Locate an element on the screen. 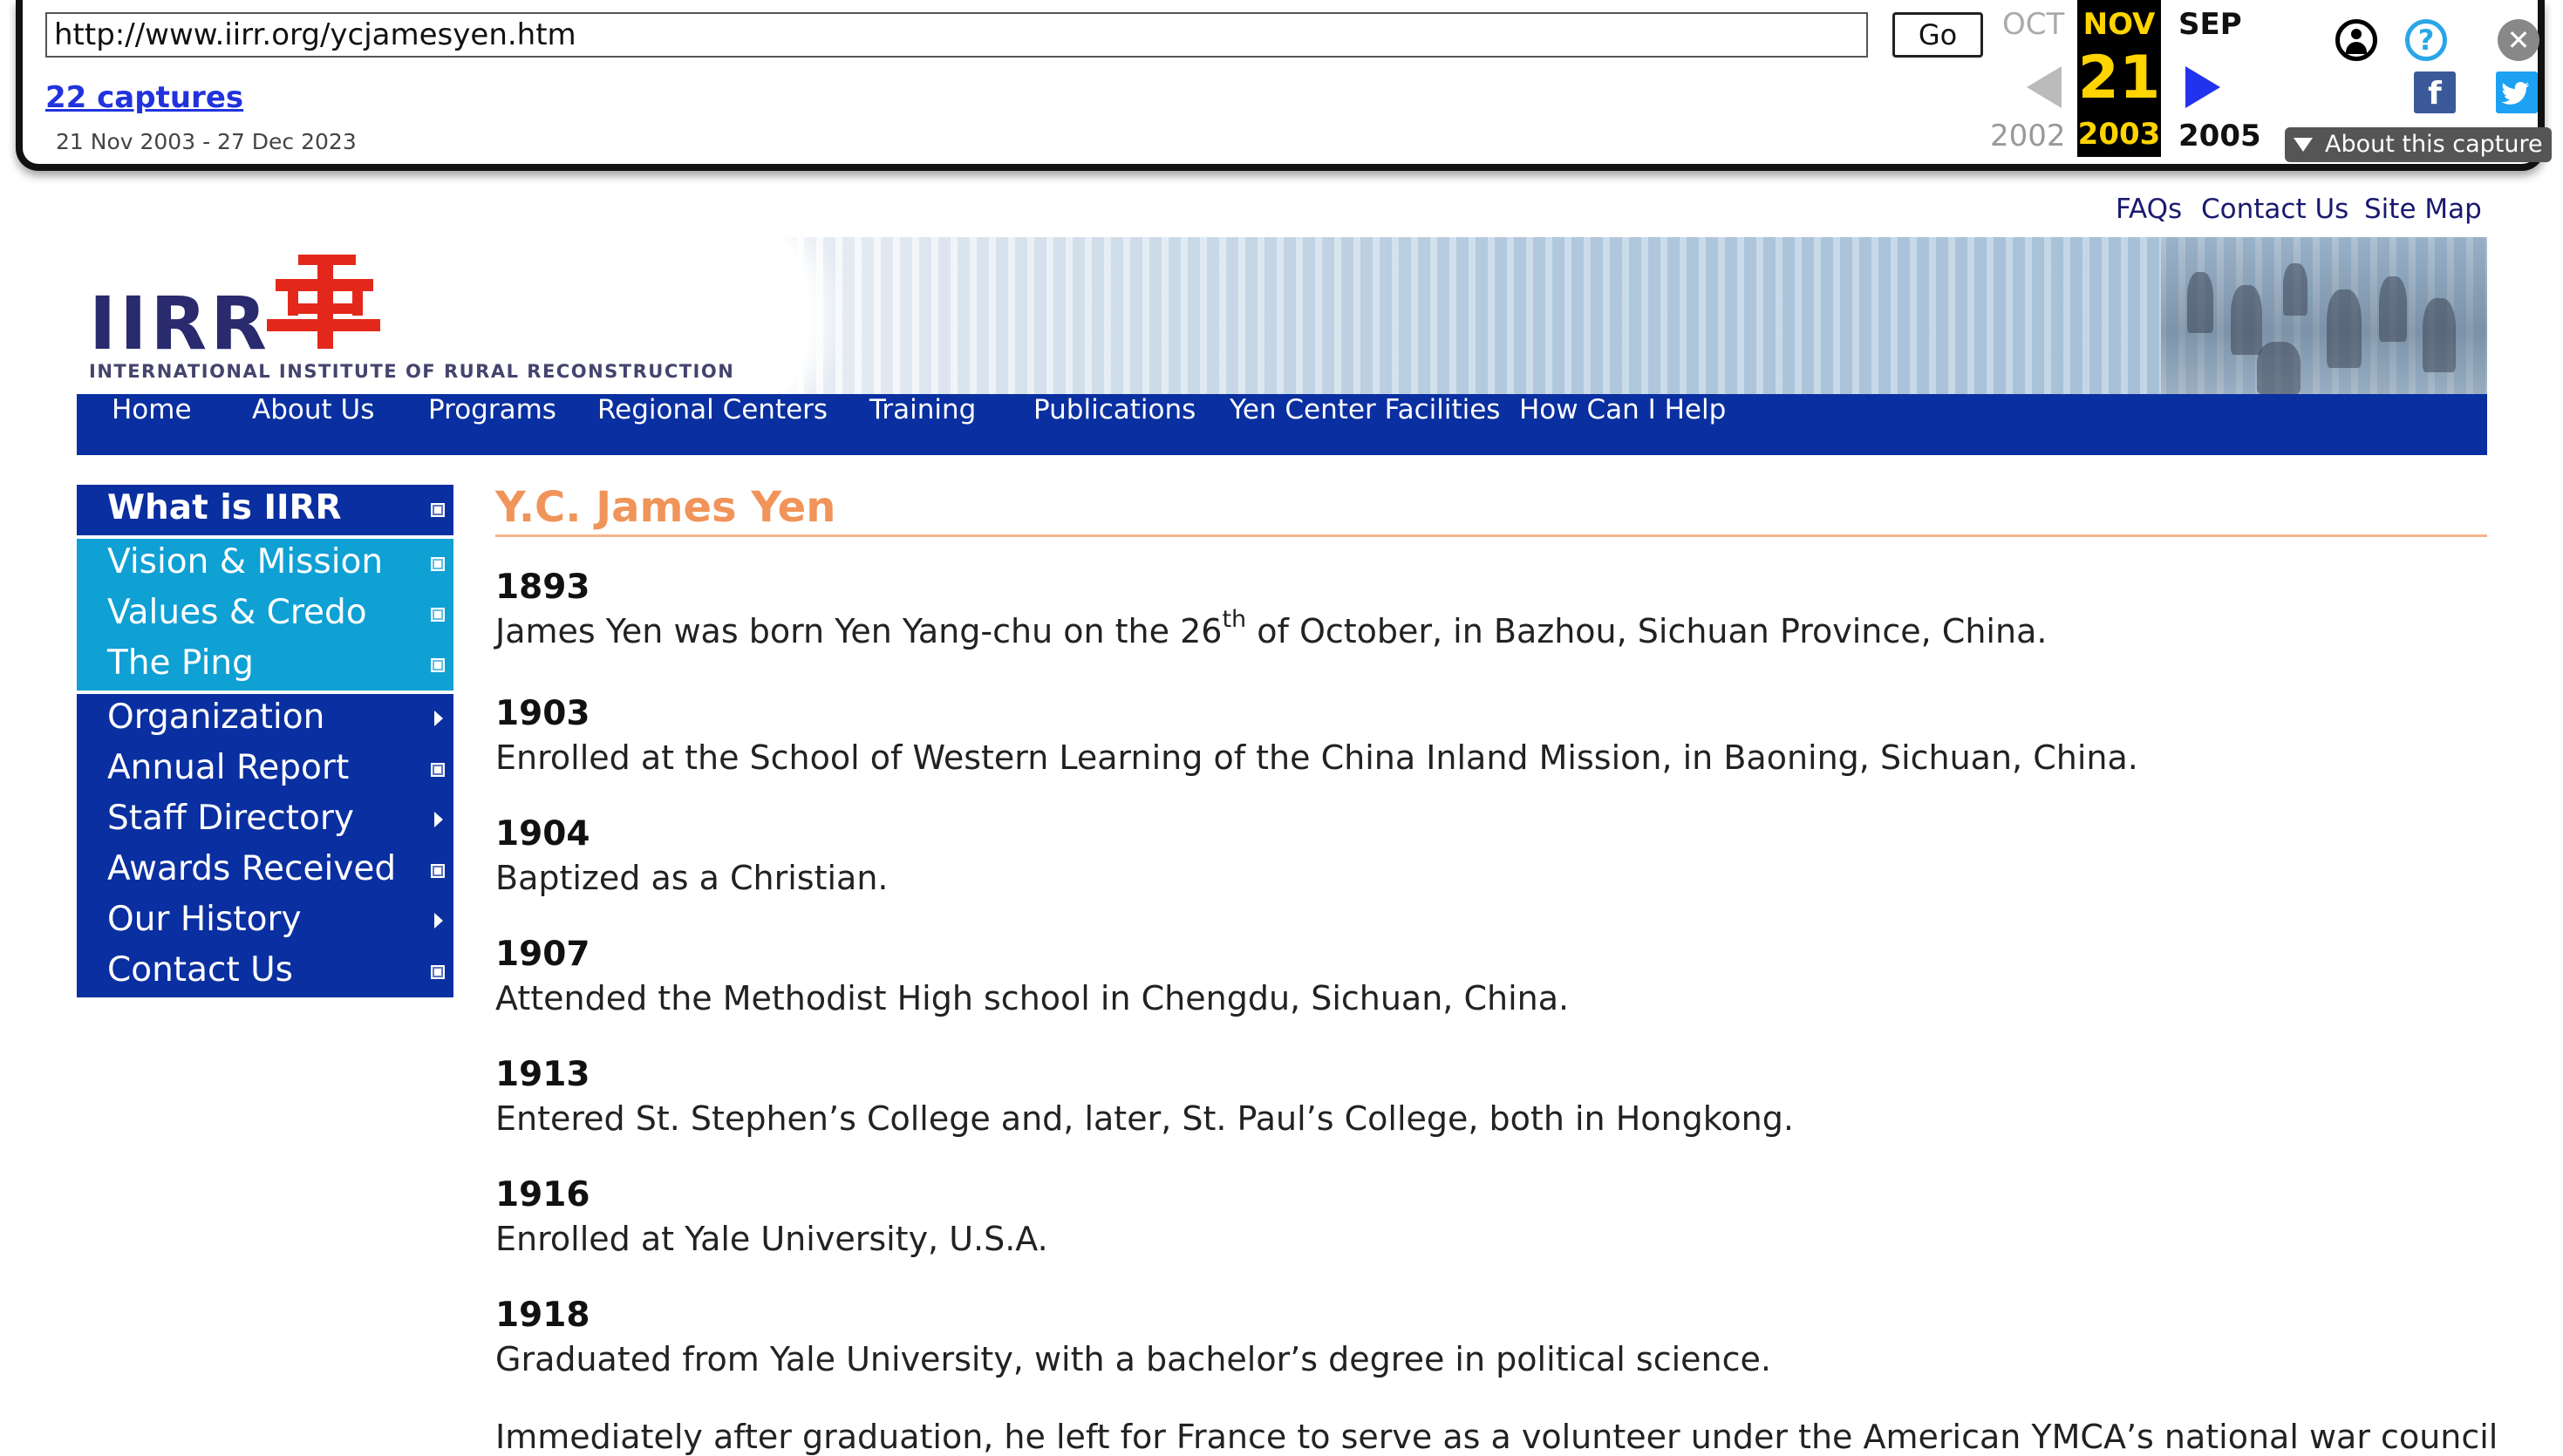 Image resolution: width=2563 pixels, height=1456 pixels. nav-programs: Programs is located at coordinates (492, 409).